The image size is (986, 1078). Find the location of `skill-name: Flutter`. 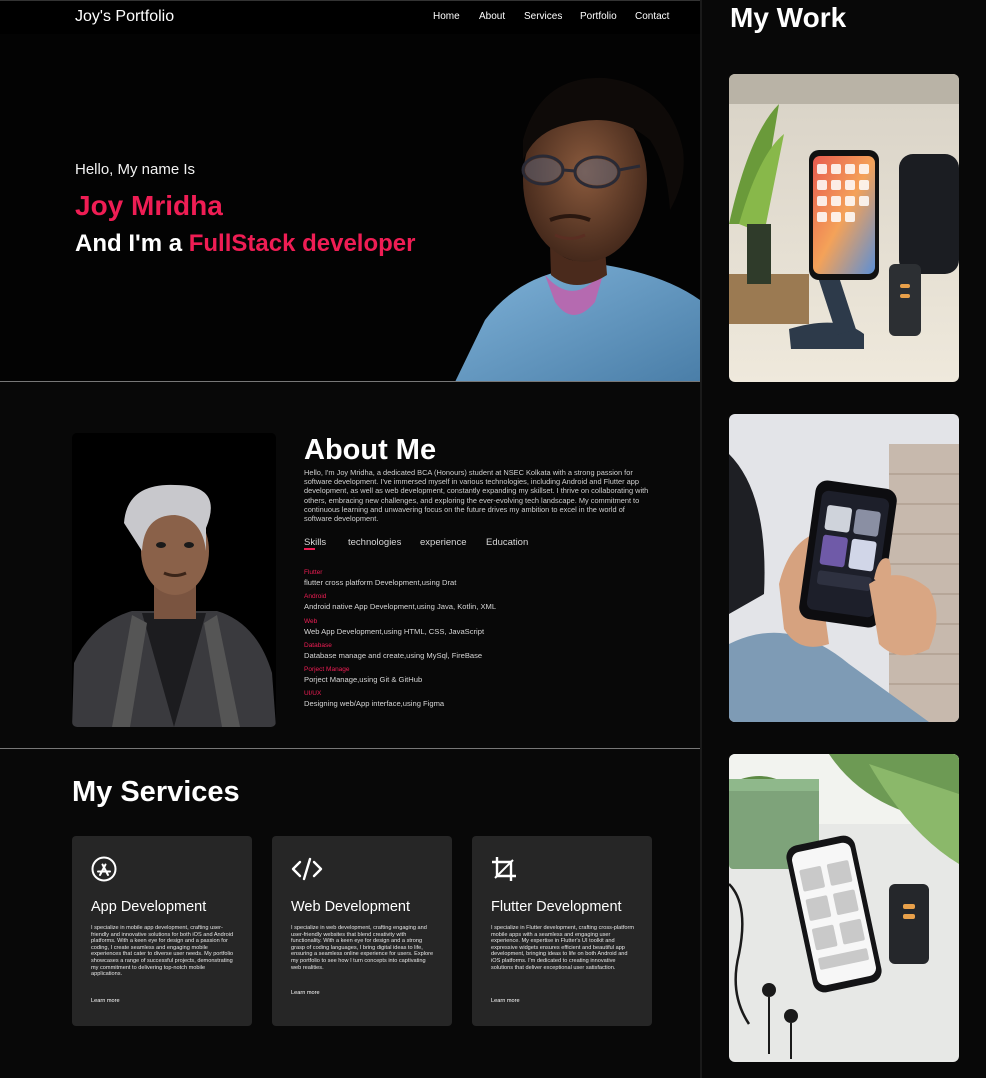

skill-name: Flutter is located at coordinates (313, 572).